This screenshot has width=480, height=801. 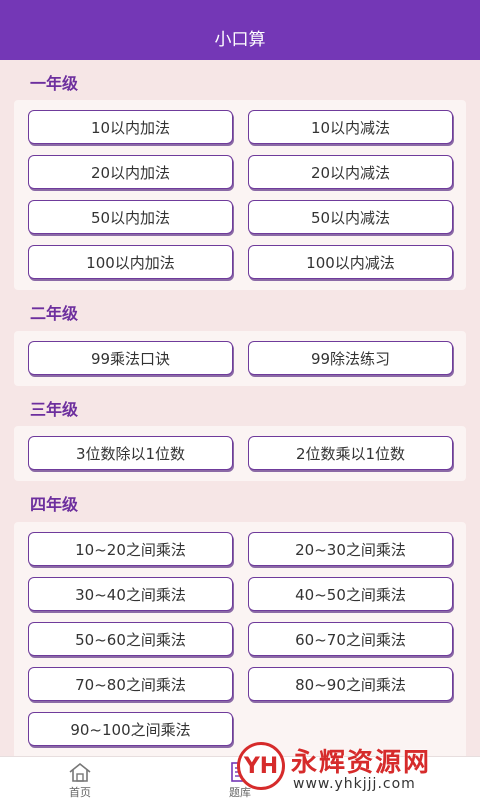 I want to click on practice-button: 20以内减法, so click(x=350, y=172).